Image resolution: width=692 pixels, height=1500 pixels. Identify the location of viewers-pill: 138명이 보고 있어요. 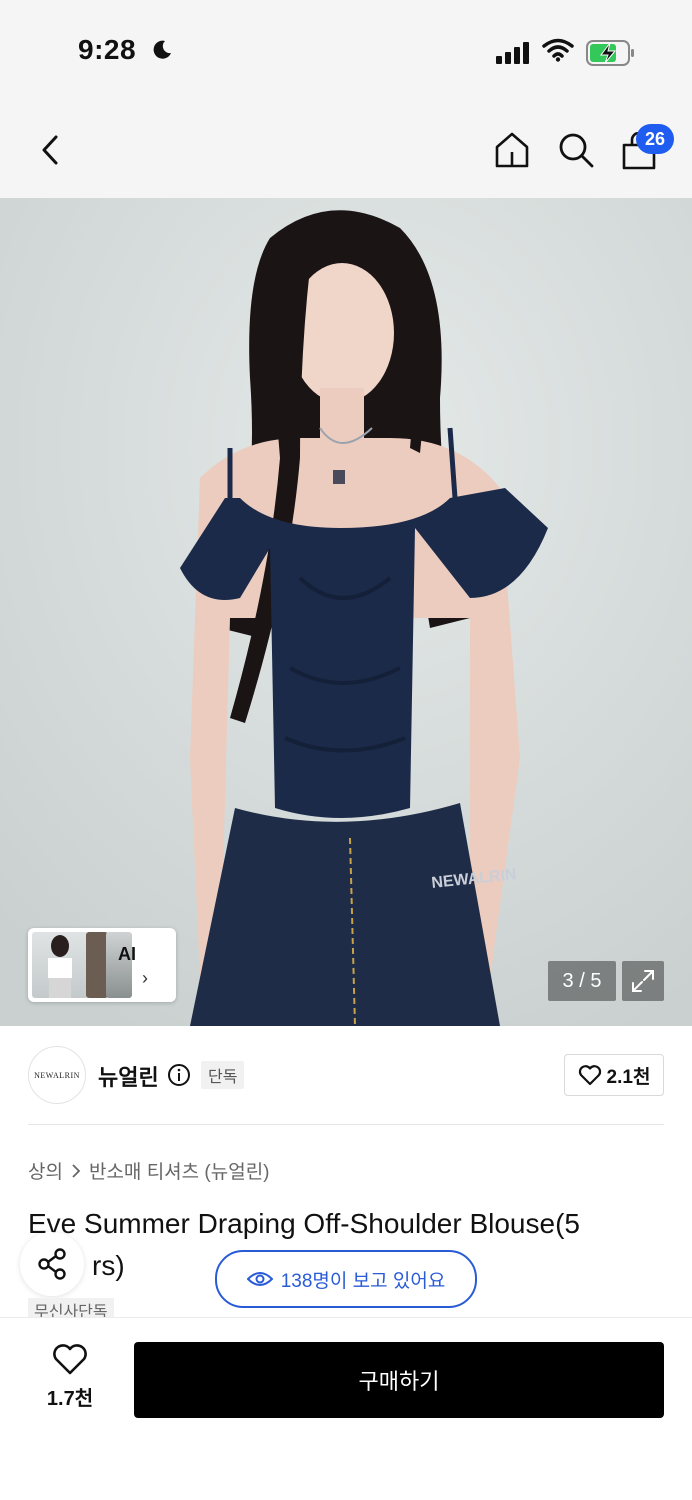
(346, 1279).